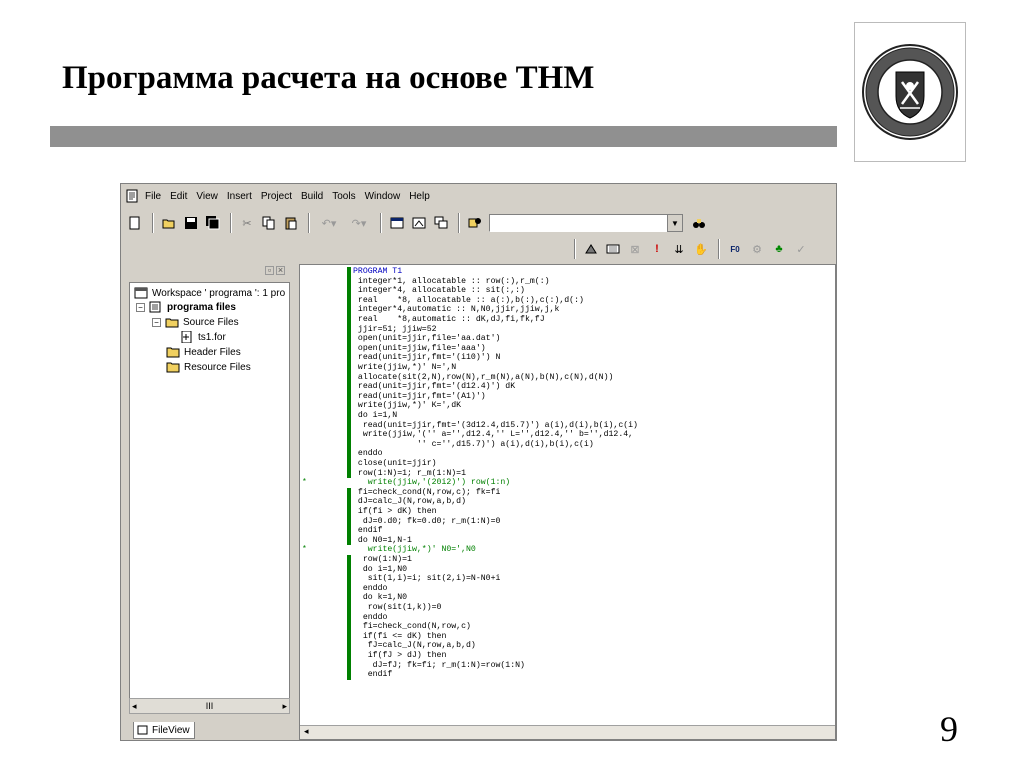  What do you see at coordinates (427, 358) in the screenshot?
I see `code-line: read(unit=jjir,fmt='(i10)') N` at bounding box center [427, 358].